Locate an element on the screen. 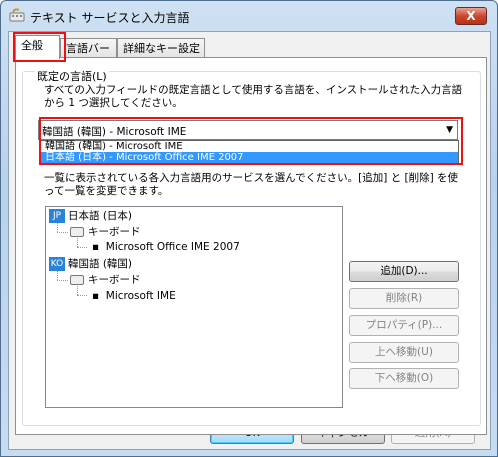 Image resolution: width=498 pixels, height=457 pixels. move-down-button: 下へ移動(O) is located at coordinates (404, 378).